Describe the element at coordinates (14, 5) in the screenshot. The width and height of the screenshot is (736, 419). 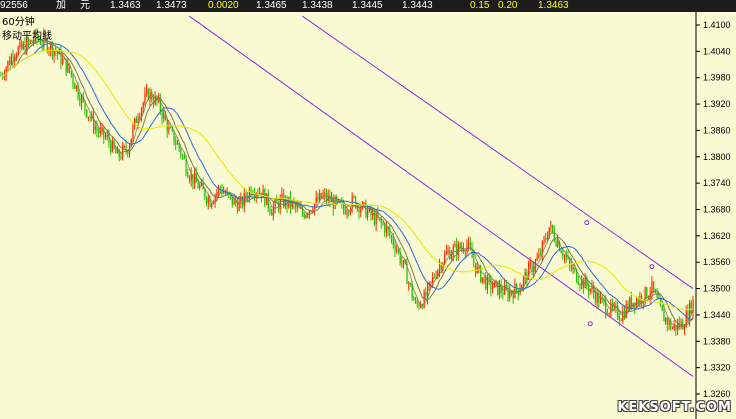
I see `symbol-code: 92556` at that location.